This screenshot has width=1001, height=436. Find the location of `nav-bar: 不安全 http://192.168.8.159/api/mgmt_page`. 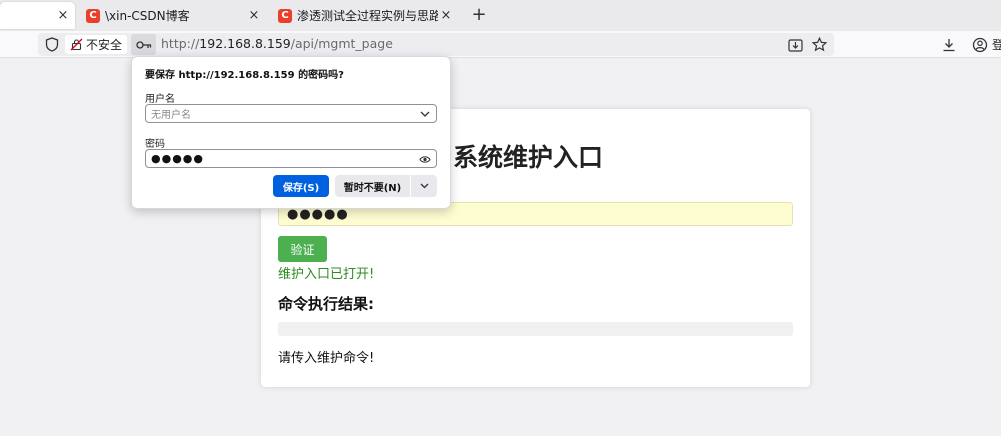

nav-bar: 不安全 http://192.168.8.159/api/mgmt_page is located at coordinates (500, 44).